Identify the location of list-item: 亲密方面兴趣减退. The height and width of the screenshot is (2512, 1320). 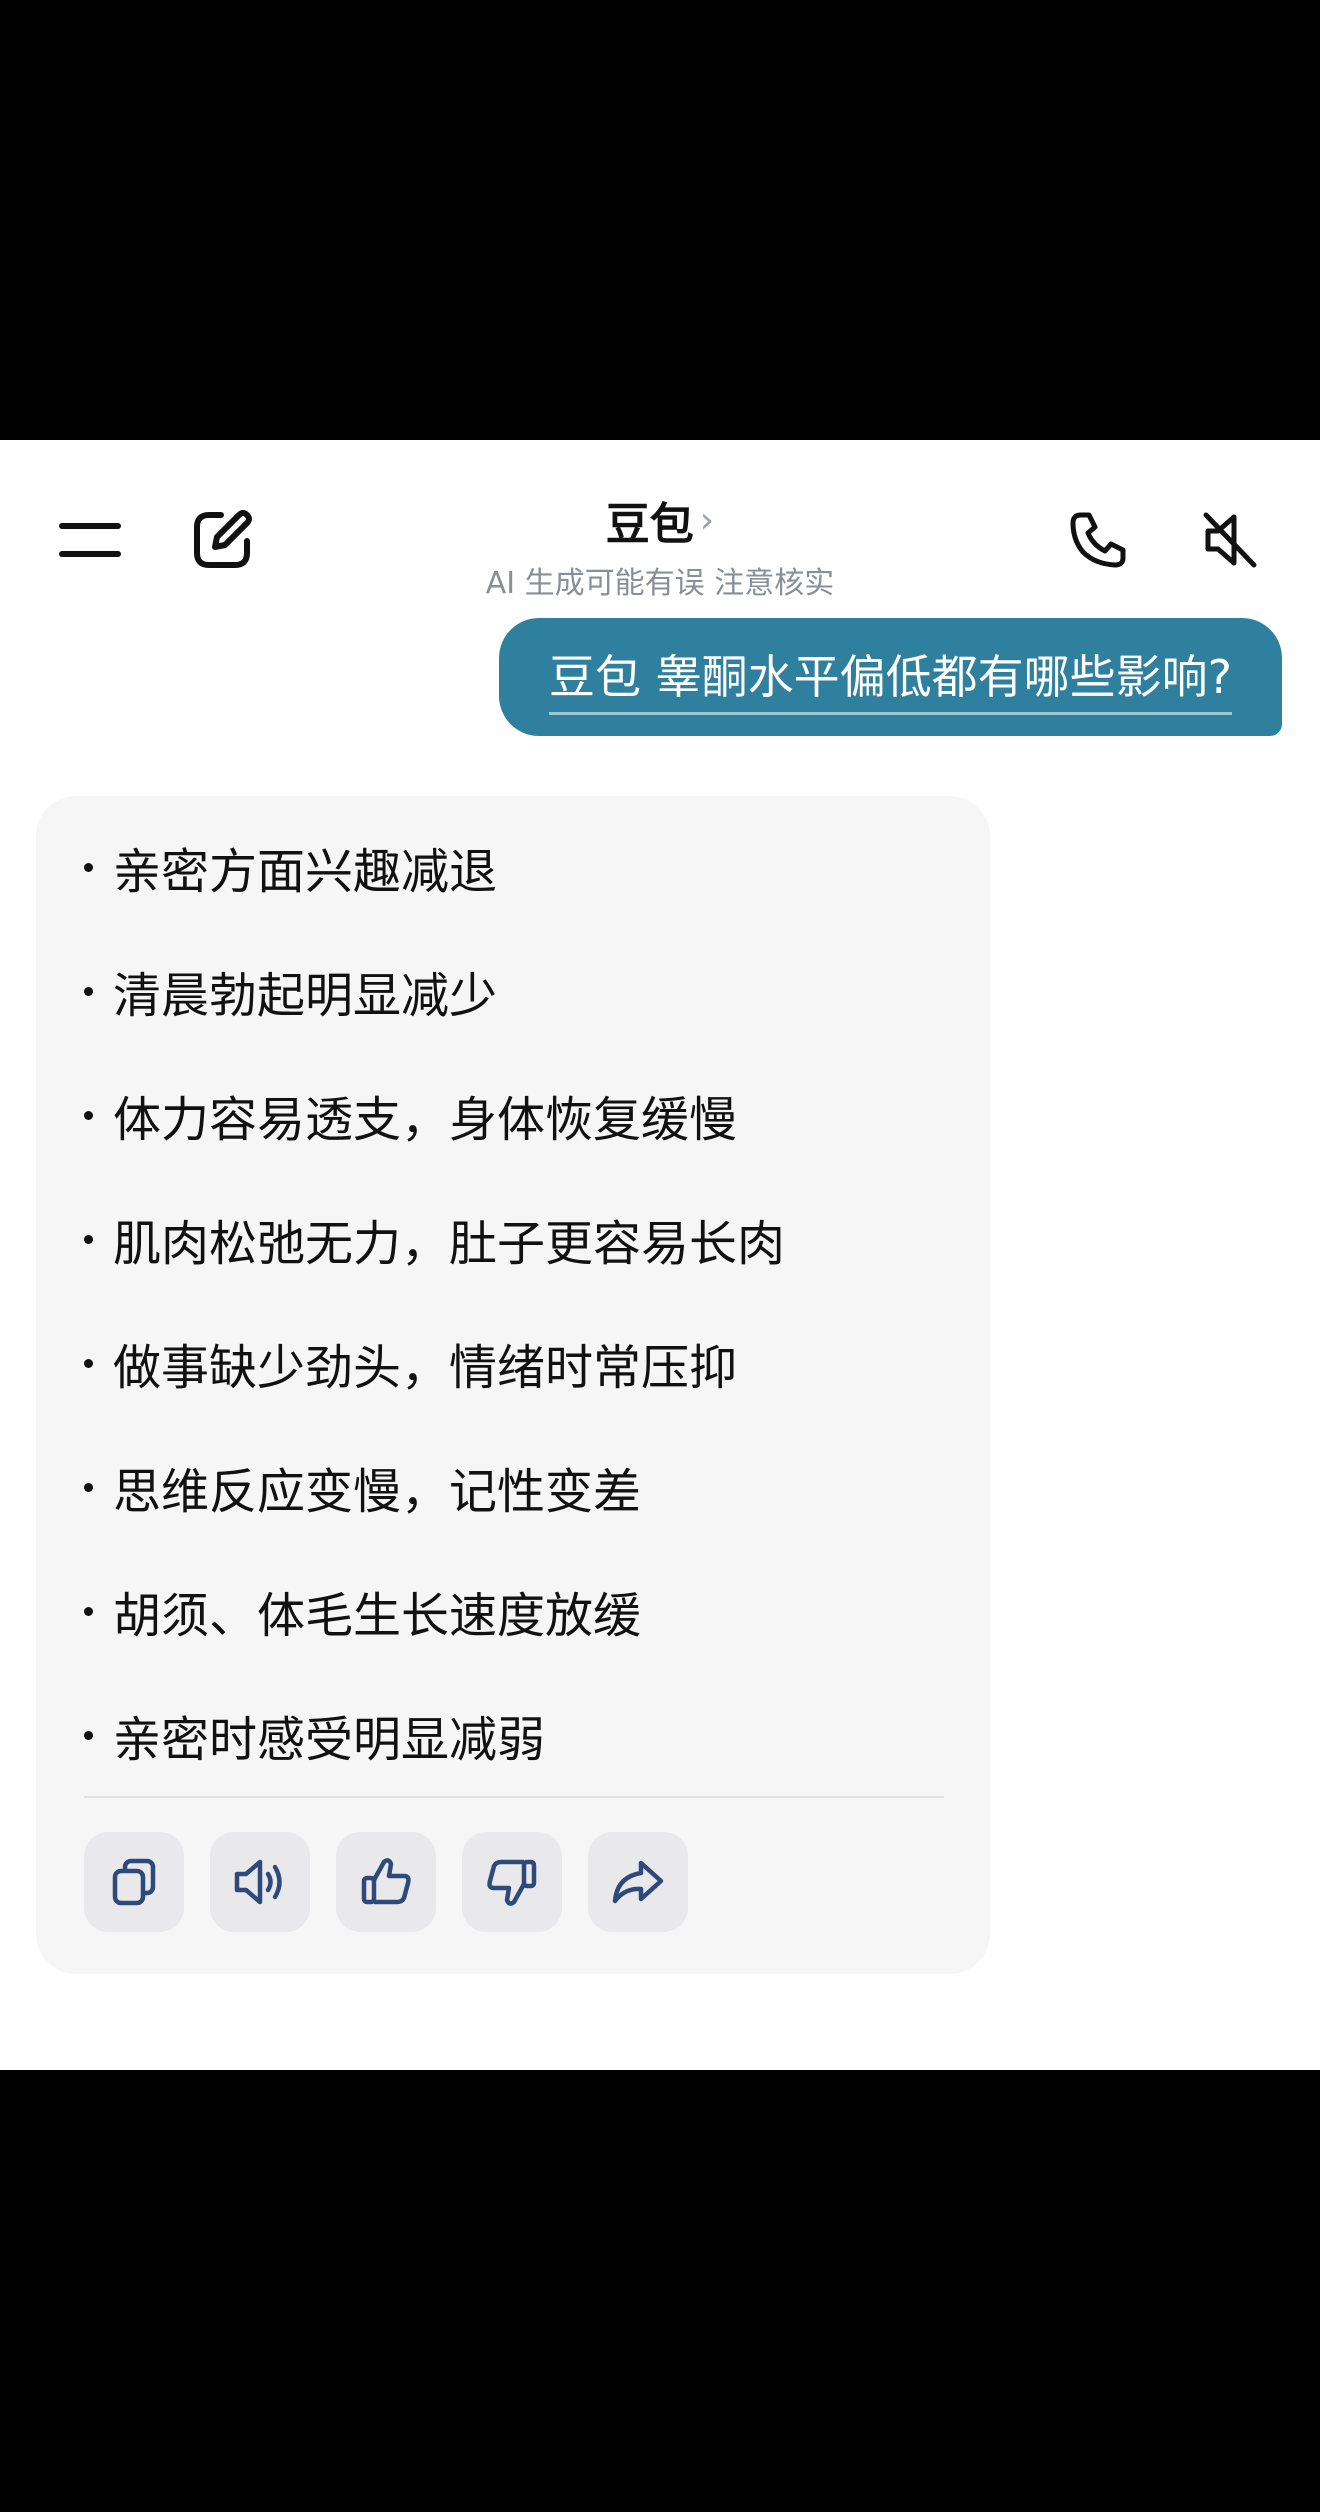
(290, 867).